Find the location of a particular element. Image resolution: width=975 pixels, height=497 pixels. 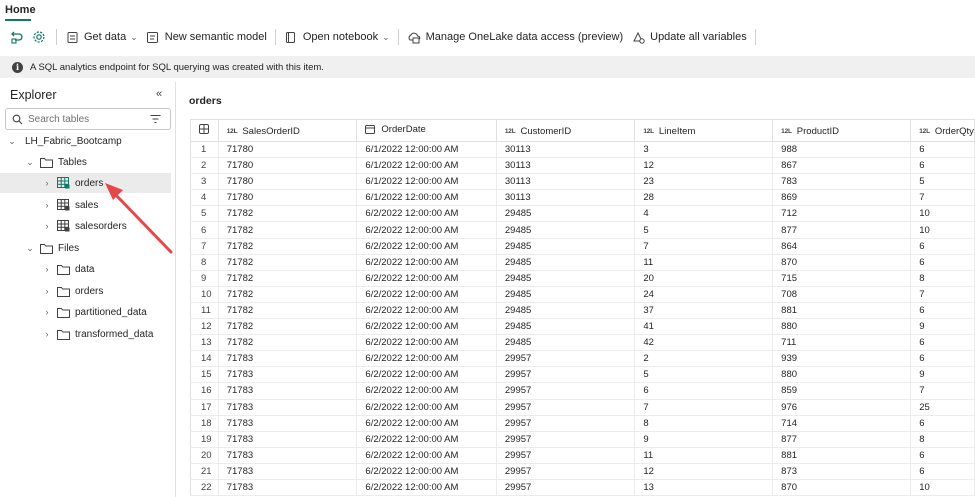

table-row: 5 71782 6/2/2022 12:00:00 AM 29485 4 712 10 is located at coordinates (582, 214).